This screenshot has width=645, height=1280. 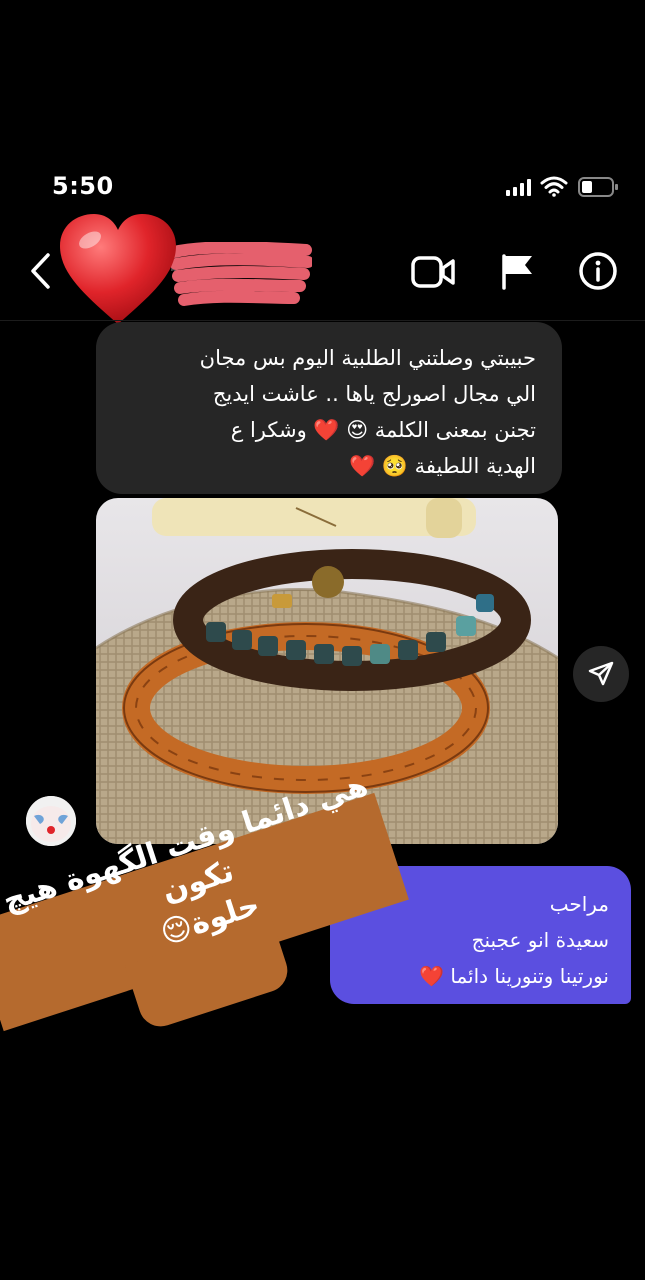 What do you see at coordinates (241, 274) in the screenshot?
I see `redaction-scribble` at bounding box center [241, 274].